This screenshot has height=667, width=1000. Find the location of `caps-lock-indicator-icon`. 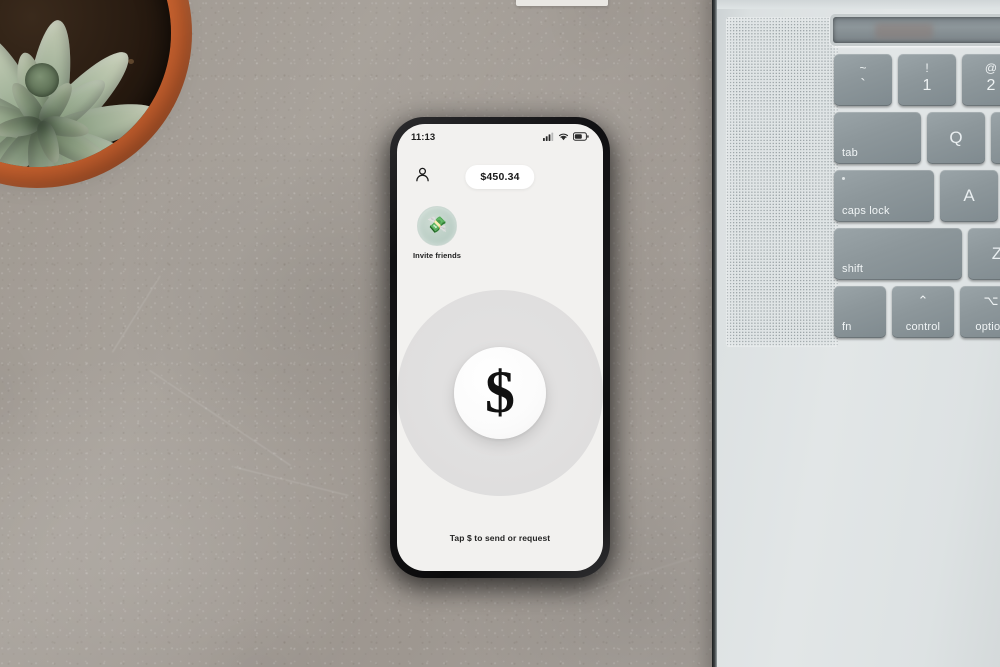

caps-lock-indicator-icon is located at coordinates (843, 178).